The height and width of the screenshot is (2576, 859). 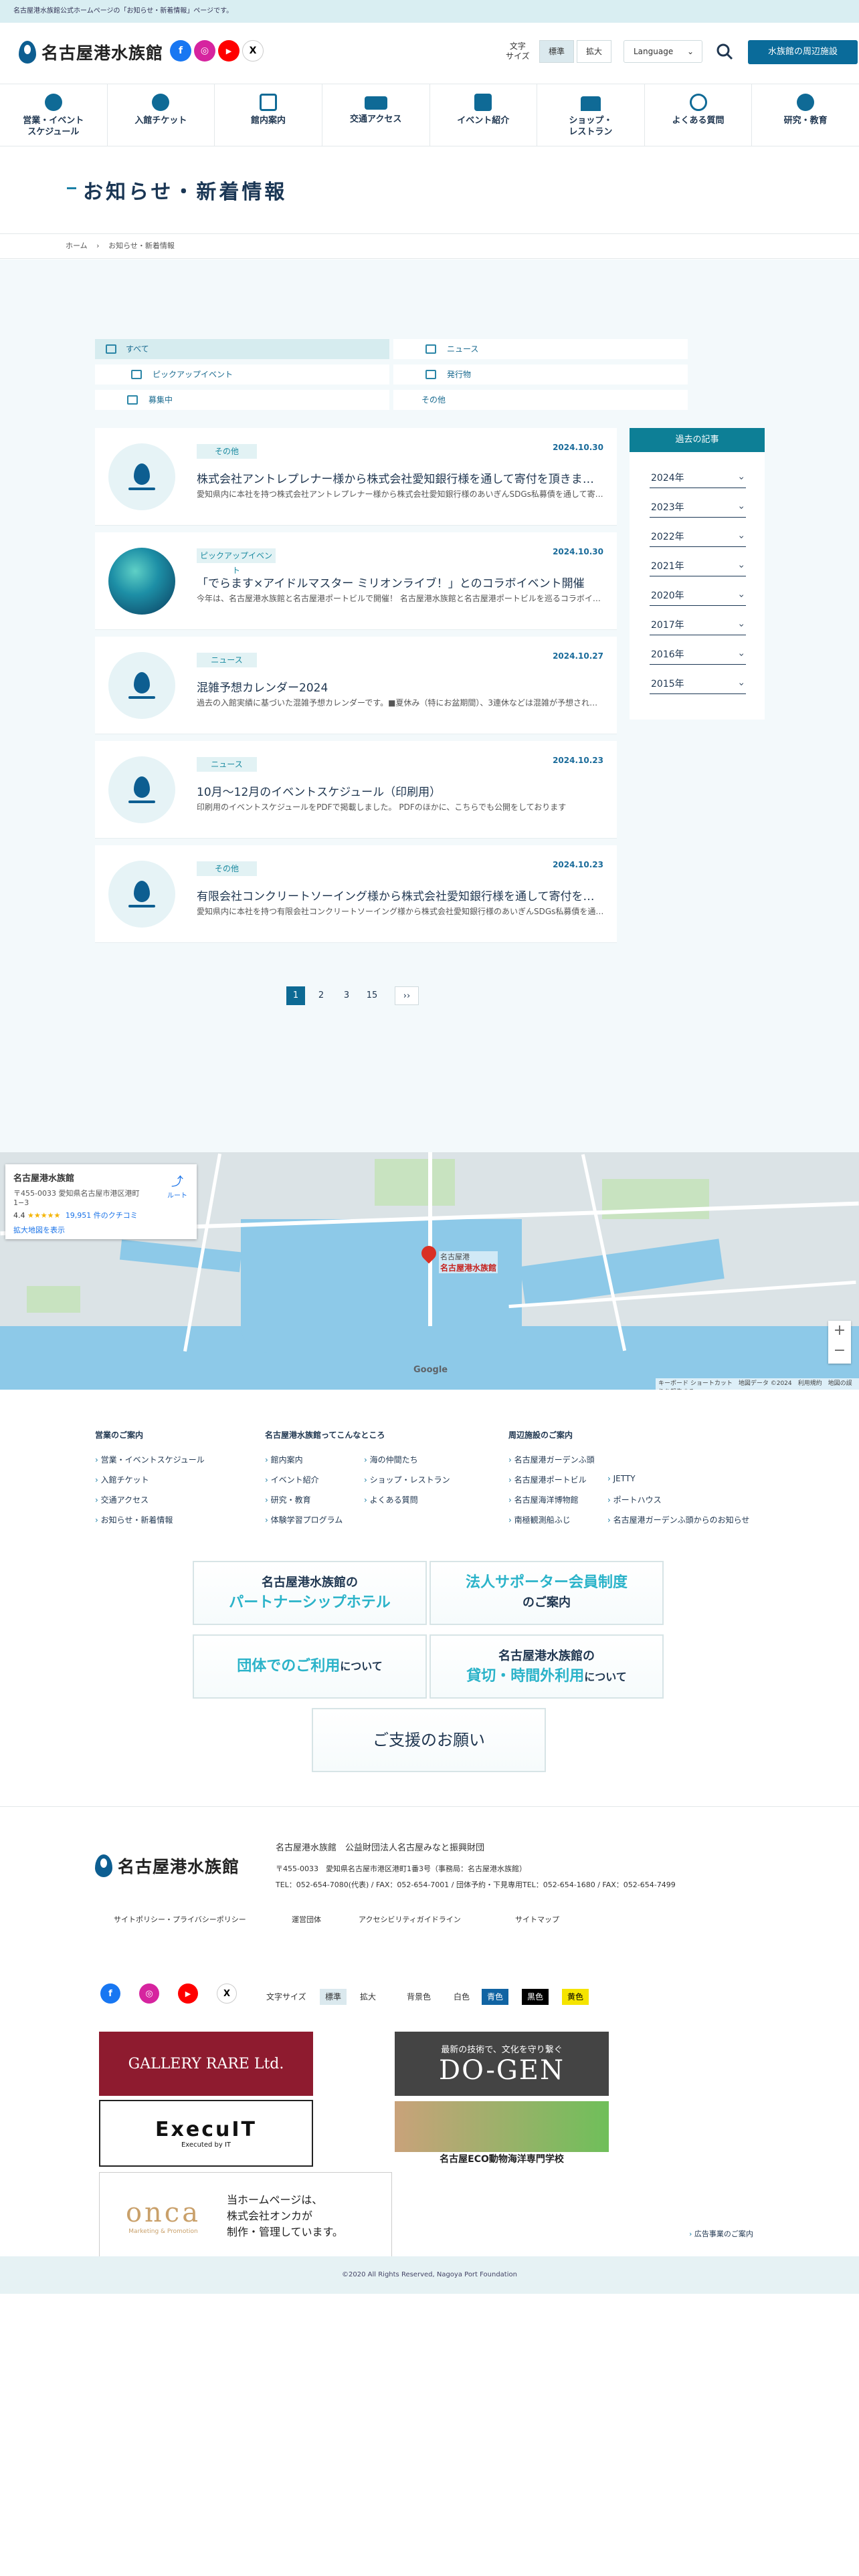 I want to click on nav-events: イベント紹介, so click(x=484, y=115).